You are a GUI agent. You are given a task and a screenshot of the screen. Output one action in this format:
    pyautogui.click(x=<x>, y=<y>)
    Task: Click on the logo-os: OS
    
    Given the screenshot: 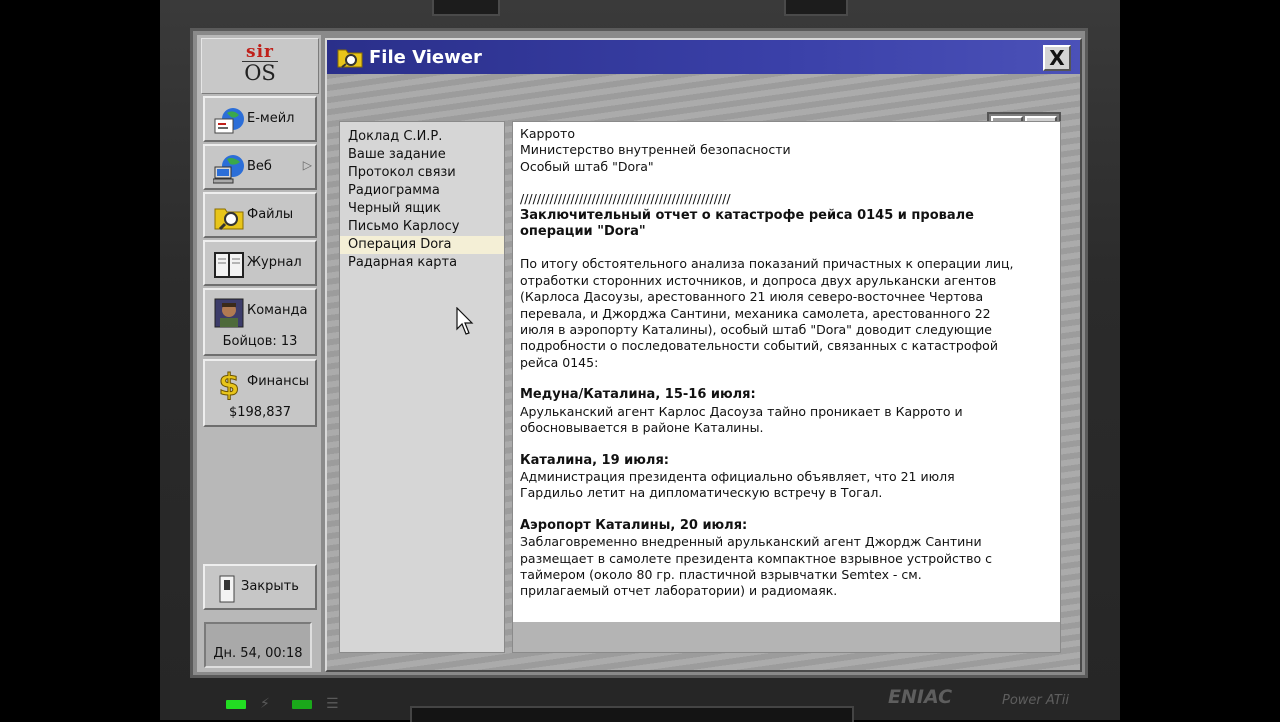 What is the action you would take?
    pyautogui.click(x=260, y=72)
    